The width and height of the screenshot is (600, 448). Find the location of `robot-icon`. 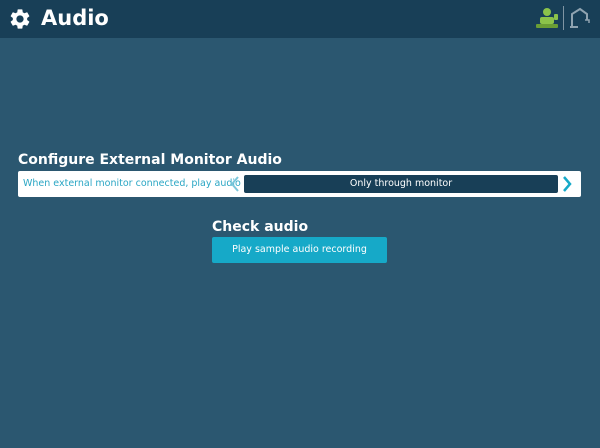

robot-icon is located at coordinates (547, 18).